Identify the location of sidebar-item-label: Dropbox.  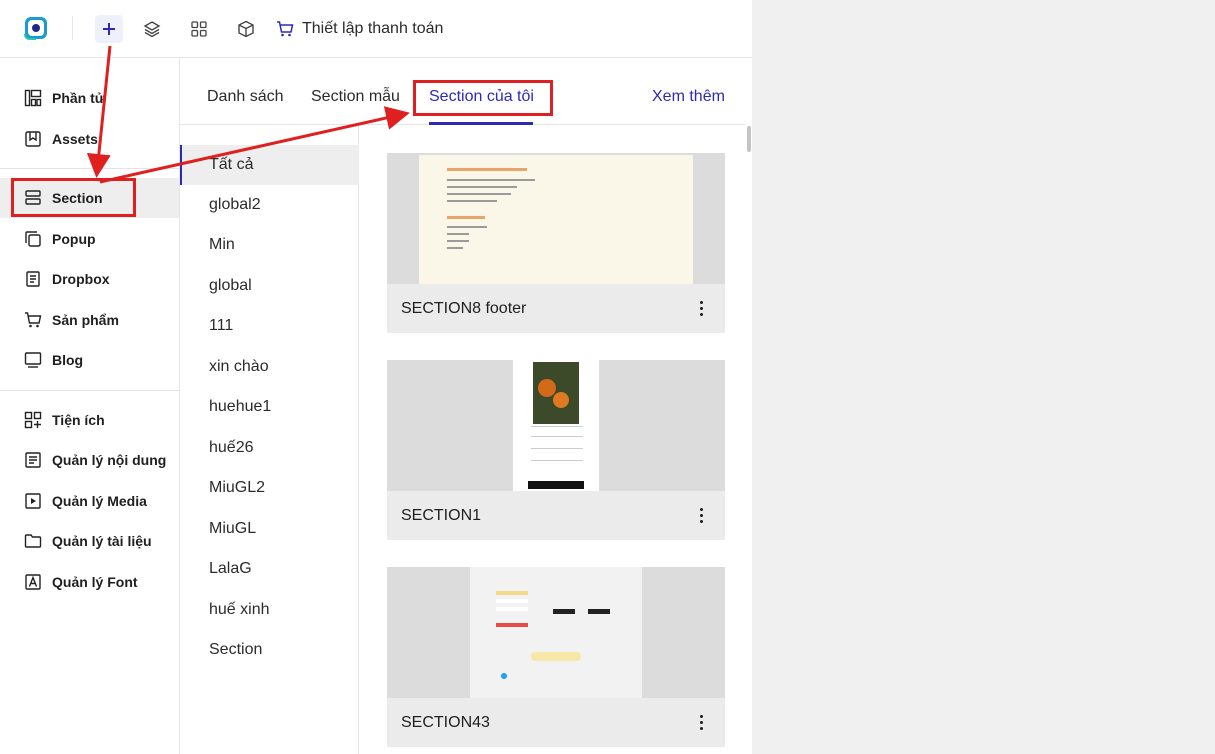
(81, 279).